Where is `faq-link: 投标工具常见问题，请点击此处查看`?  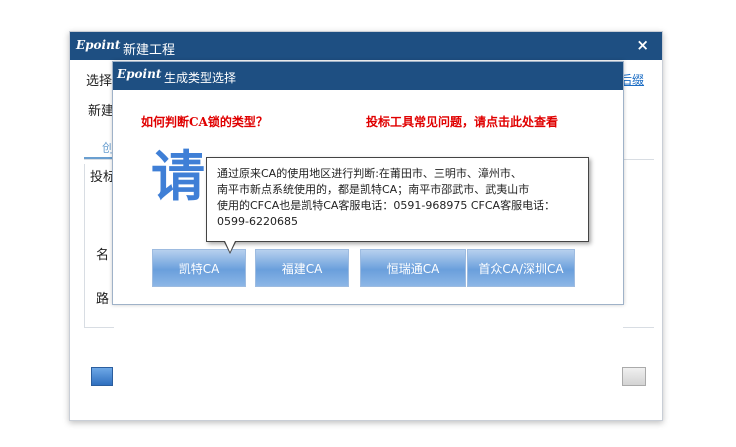
faq-link: 投标工具常见问题，请点击此处查看 is located at coordinates (462, 121).